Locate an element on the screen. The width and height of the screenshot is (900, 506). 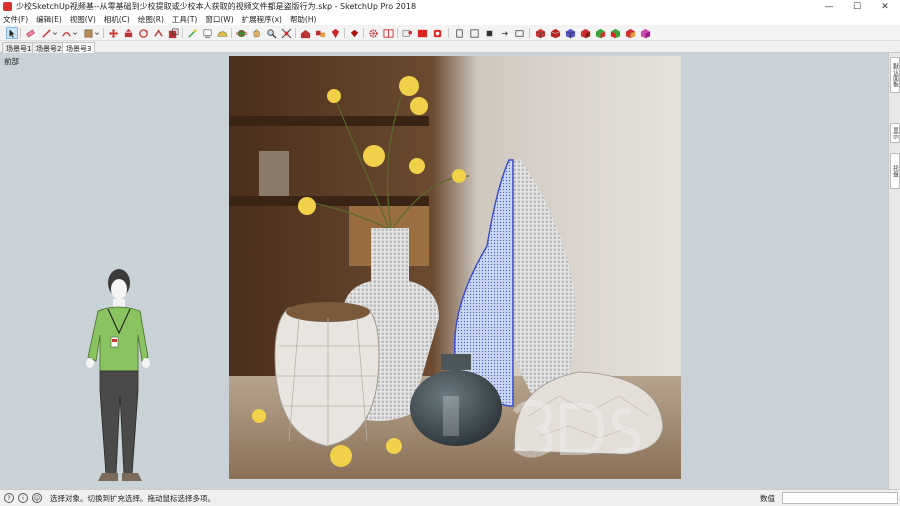
style-color-icon is located at coordinates (630, 33).